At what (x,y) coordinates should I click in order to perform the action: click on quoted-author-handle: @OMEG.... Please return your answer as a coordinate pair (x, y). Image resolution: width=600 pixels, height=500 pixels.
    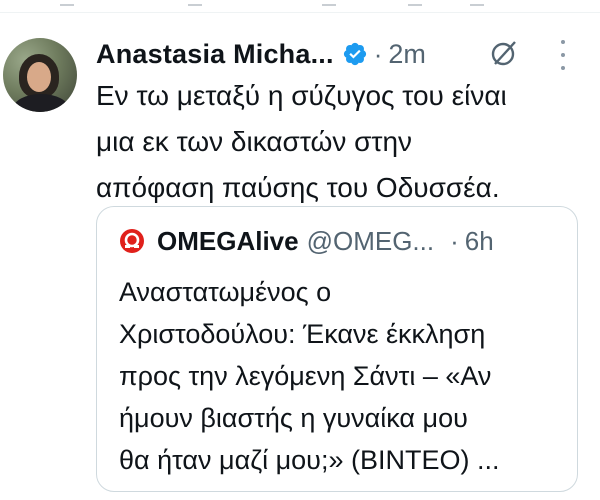
    Looking at the image, I should click on (371, 241).